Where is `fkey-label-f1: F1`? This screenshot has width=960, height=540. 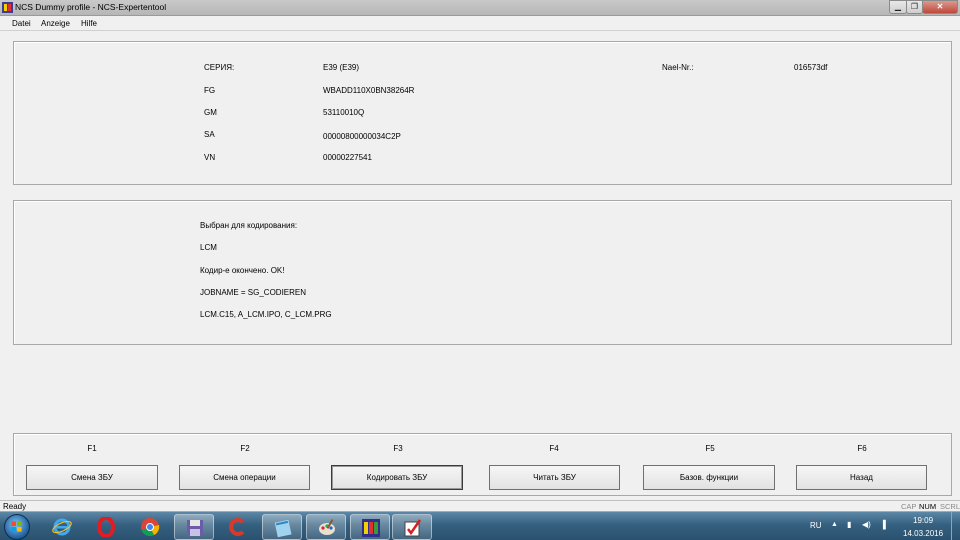 fkey-label-f1: F1 is located at coordinates (92, 448).